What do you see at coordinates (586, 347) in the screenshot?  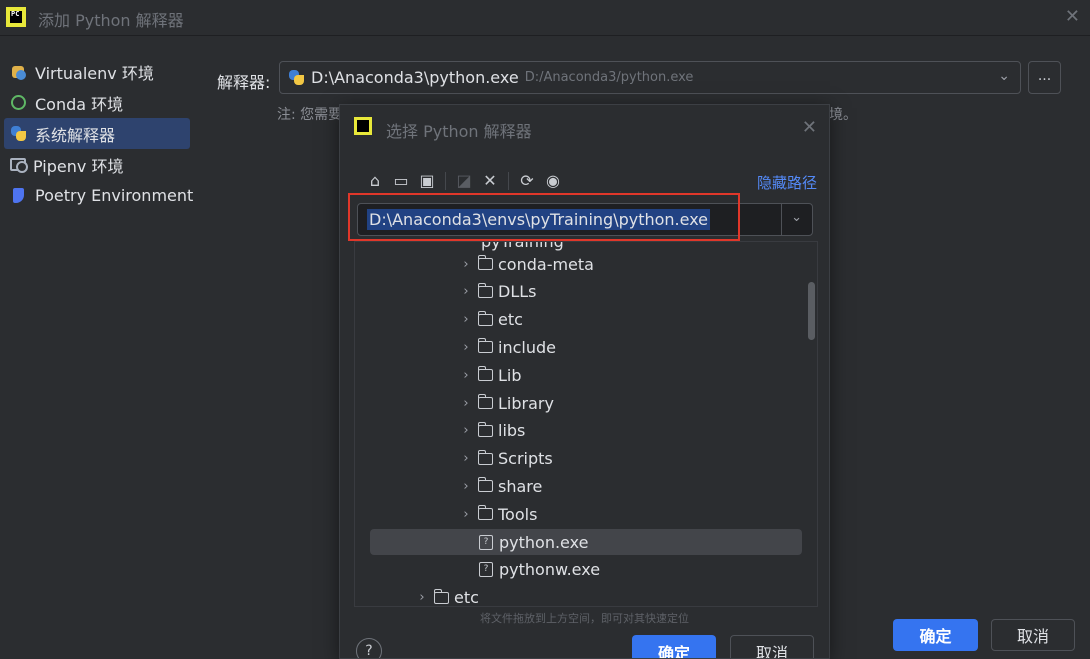 I see `tree-folder-item: › include` at bounding box center [586, 347].